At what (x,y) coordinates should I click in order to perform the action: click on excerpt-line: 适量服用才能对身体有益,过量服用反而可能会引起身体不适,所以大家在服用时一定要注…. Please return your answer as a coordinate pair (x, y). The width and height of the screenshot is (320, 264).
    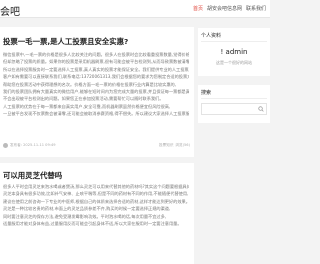
    Looking at the image, I should click on (92, 224).